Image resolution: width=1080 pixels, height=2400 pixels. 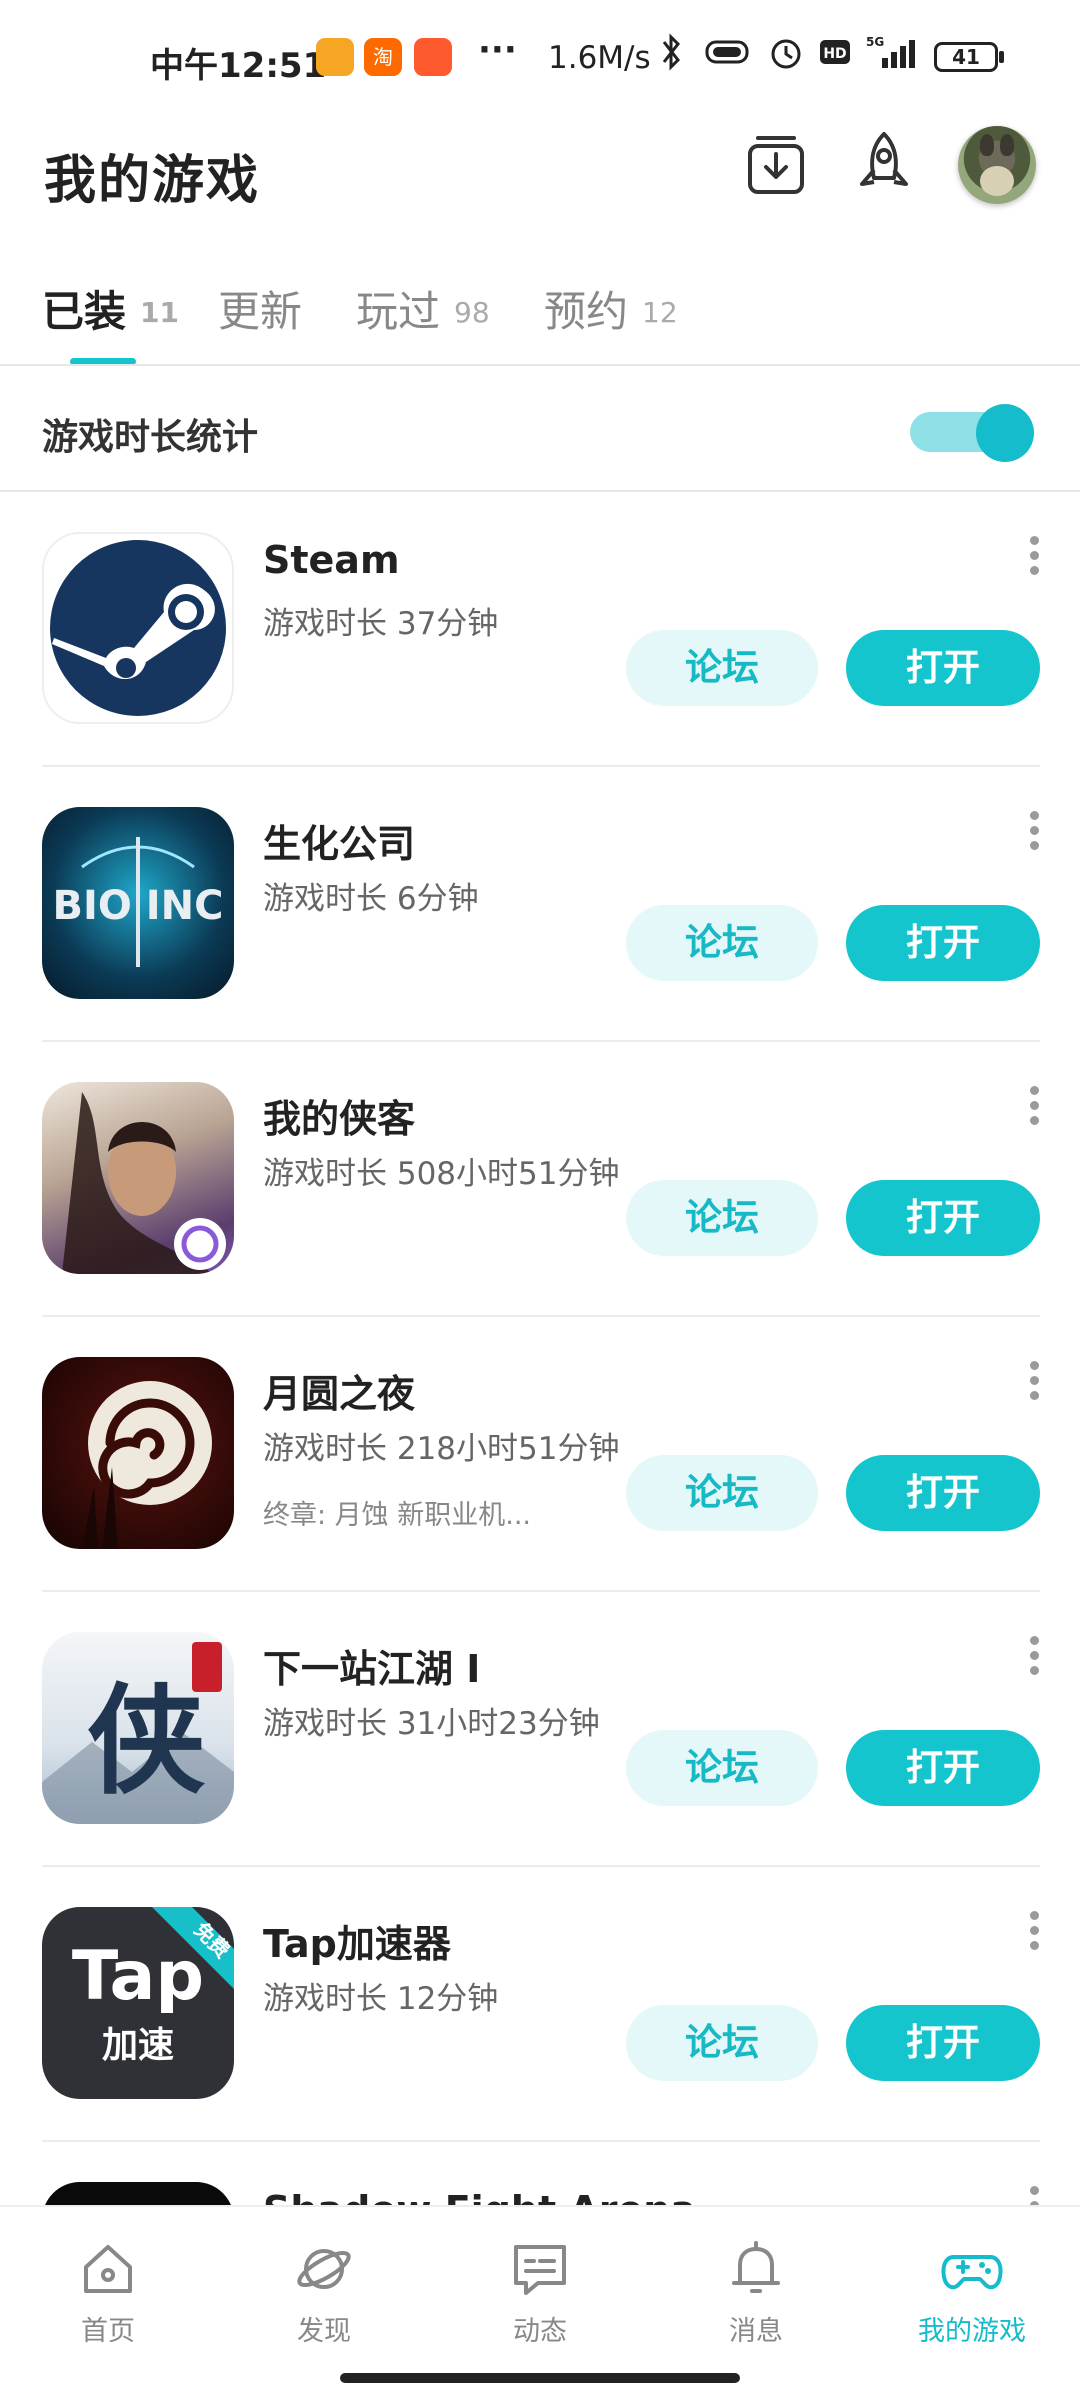 I want to click on tab-updates: 更新, so click(x=260, y=308).